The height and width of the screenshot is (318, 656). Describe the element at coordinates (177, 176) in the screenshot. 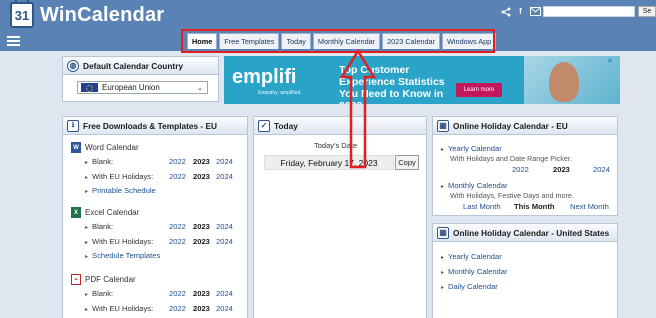

I see `word-holidays-2022-link: 2022` at that location.